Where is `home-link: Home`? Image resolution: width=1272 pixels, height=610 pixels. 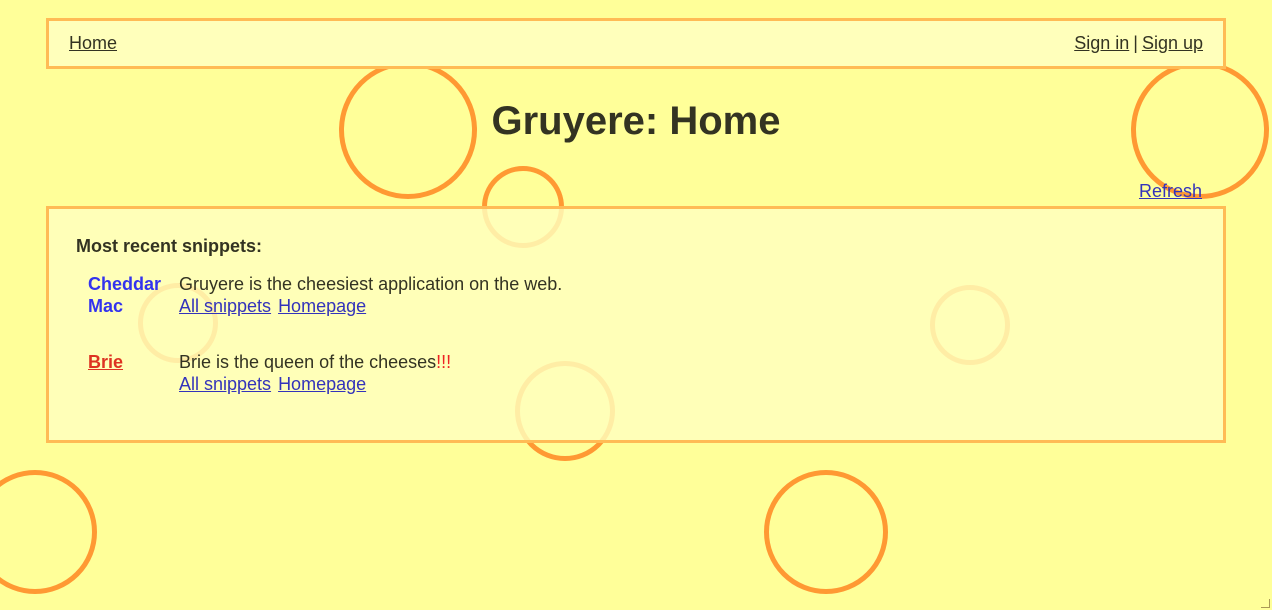
home-link: Home is located at coordinates (93, 43).